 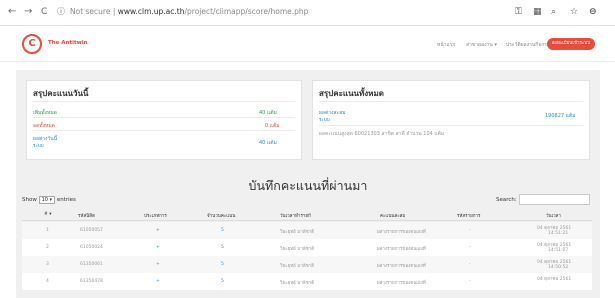 I want to click on menu-item-history: ประวัติผลงานกิจกรรม, so click(x=529, y=45).